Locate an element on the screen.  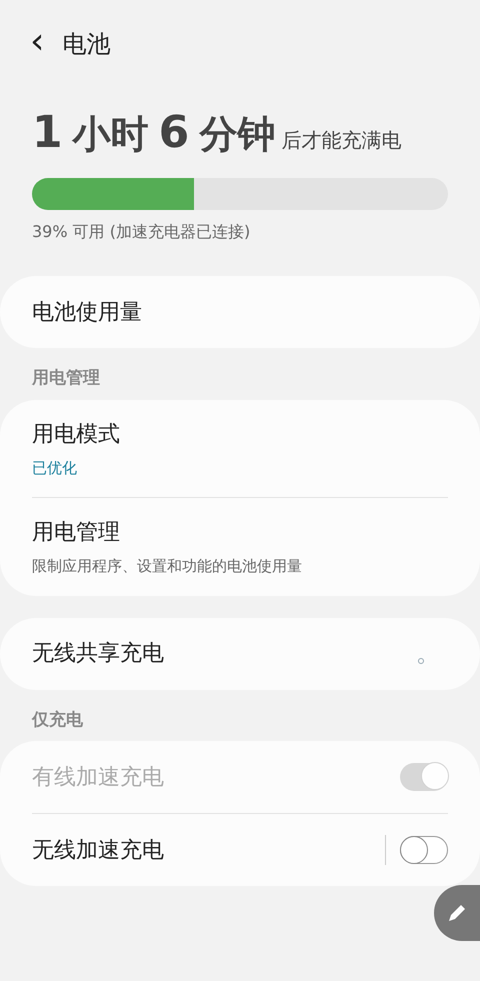
battery-status: 39% 可用 (加速充电器已连接) is located at coordinates (141, 232).